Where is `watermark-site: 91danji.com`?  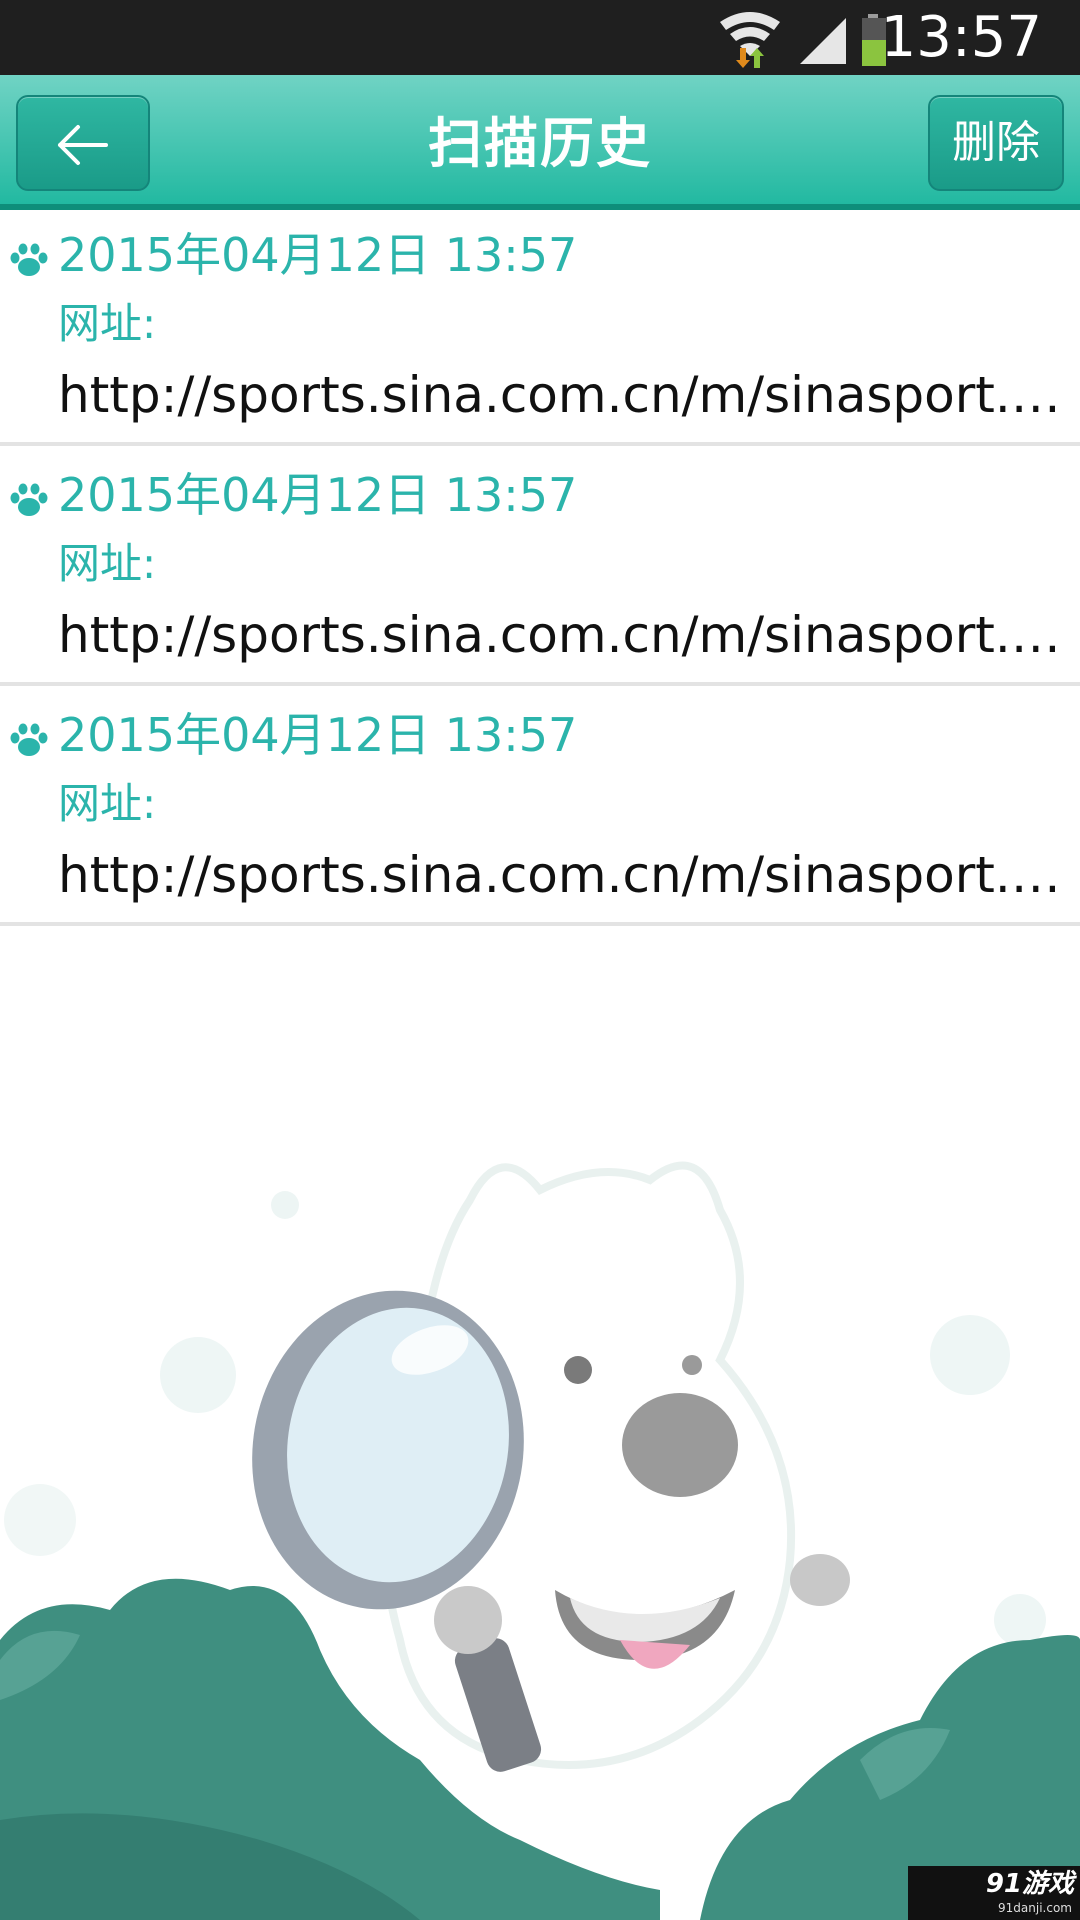 watermark-site: 91danji.com is located at coordinates (1035, 1908).